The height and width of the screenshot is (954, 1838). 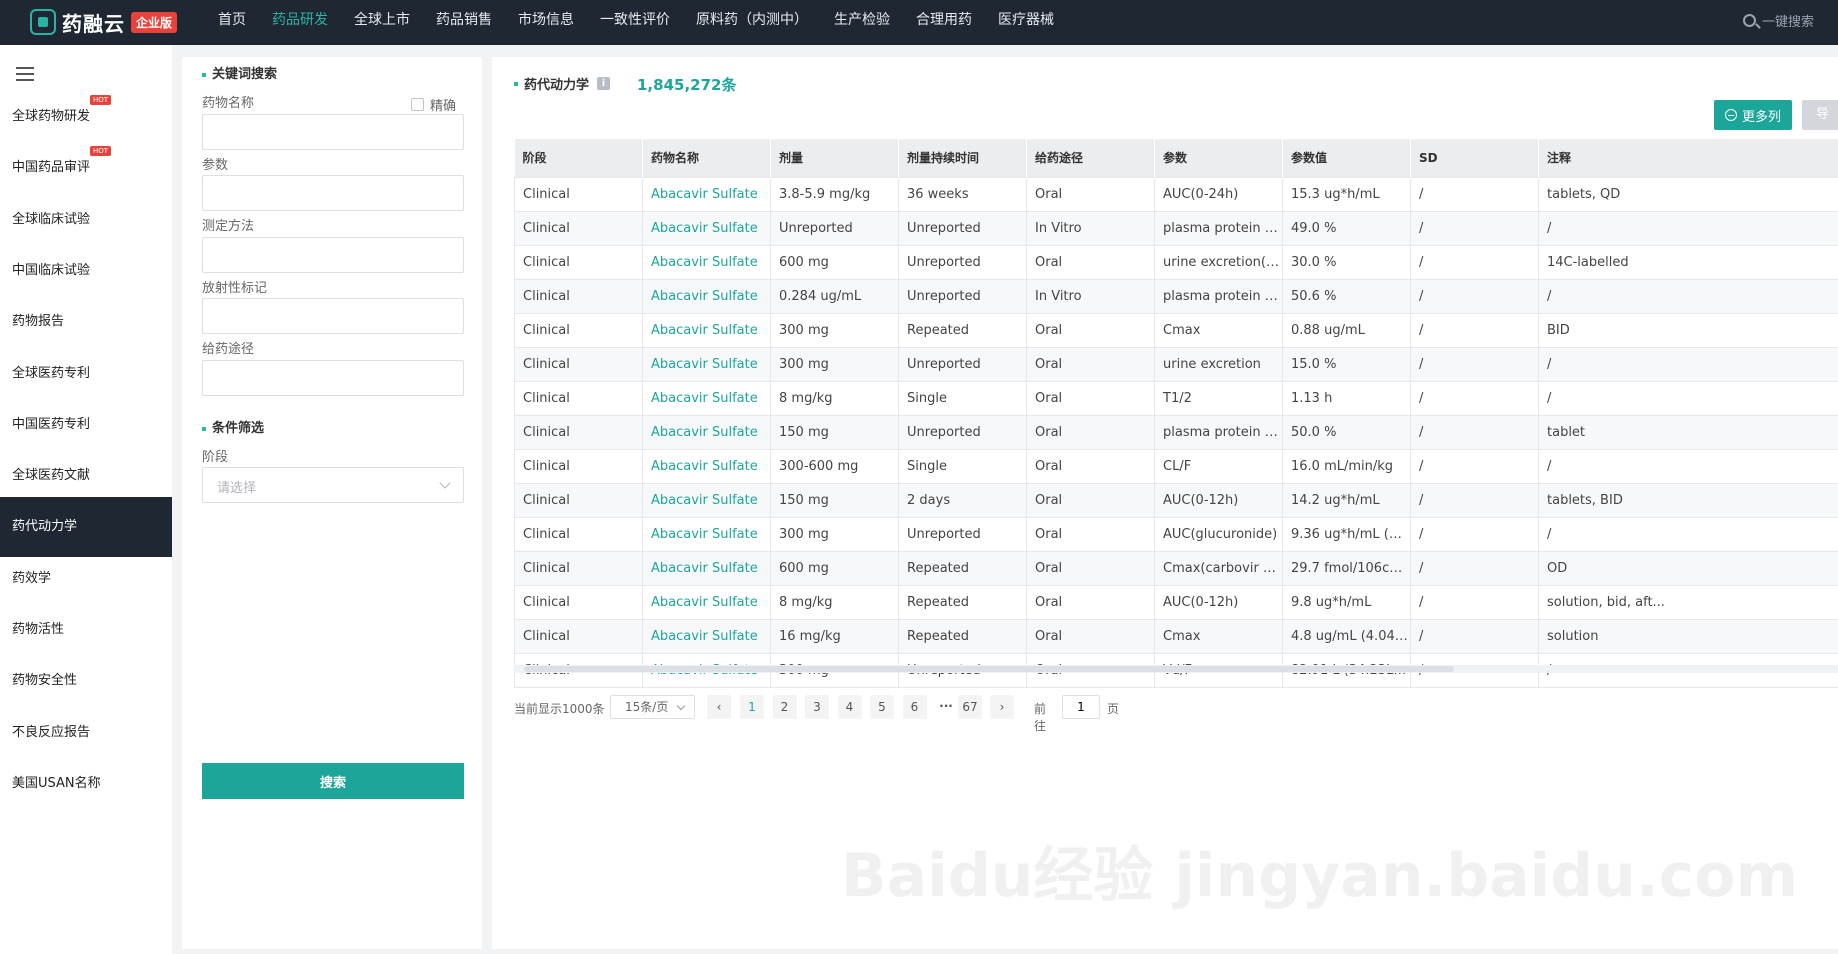 I want to click on column-header: 参数, so click(x=1218, y=158).